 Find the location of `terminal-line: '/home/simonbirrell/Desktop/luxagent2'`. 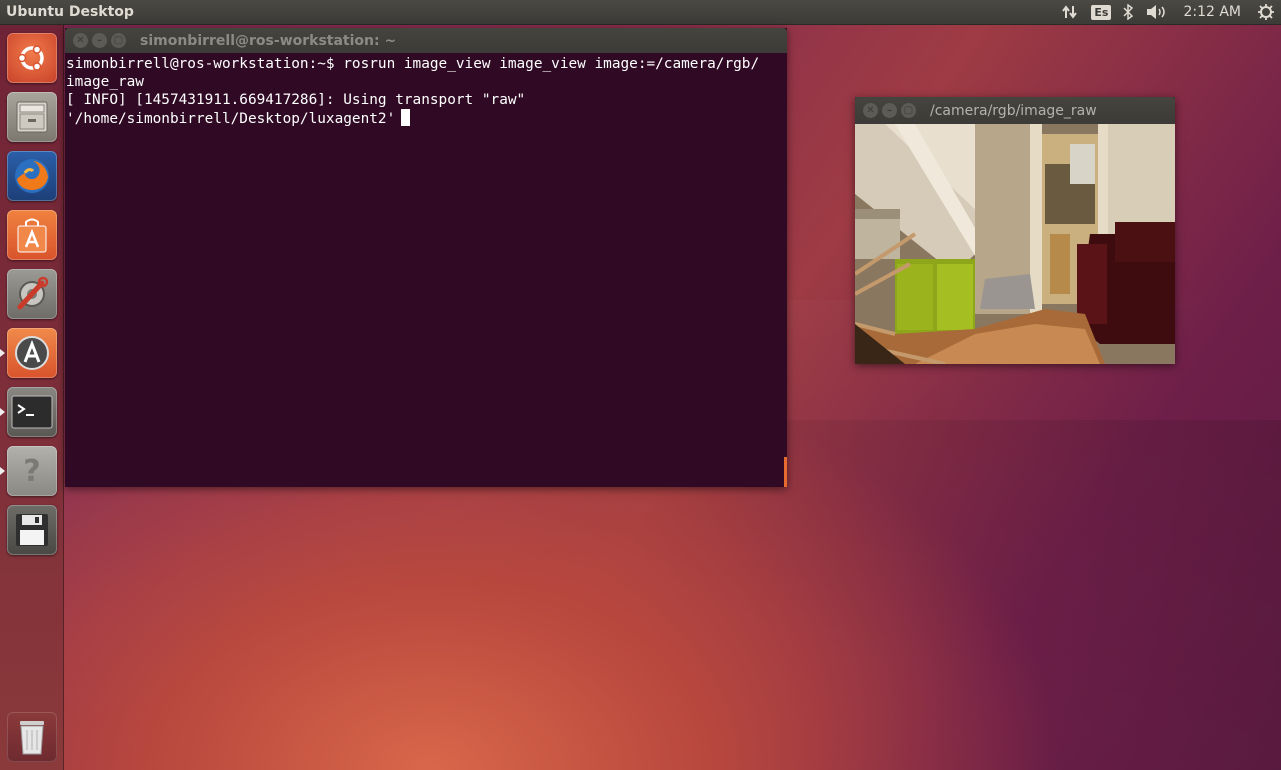

terminal-line: '/home/simonbirrell/Desktop/luxagent2' is located at coordinates (231, 119).